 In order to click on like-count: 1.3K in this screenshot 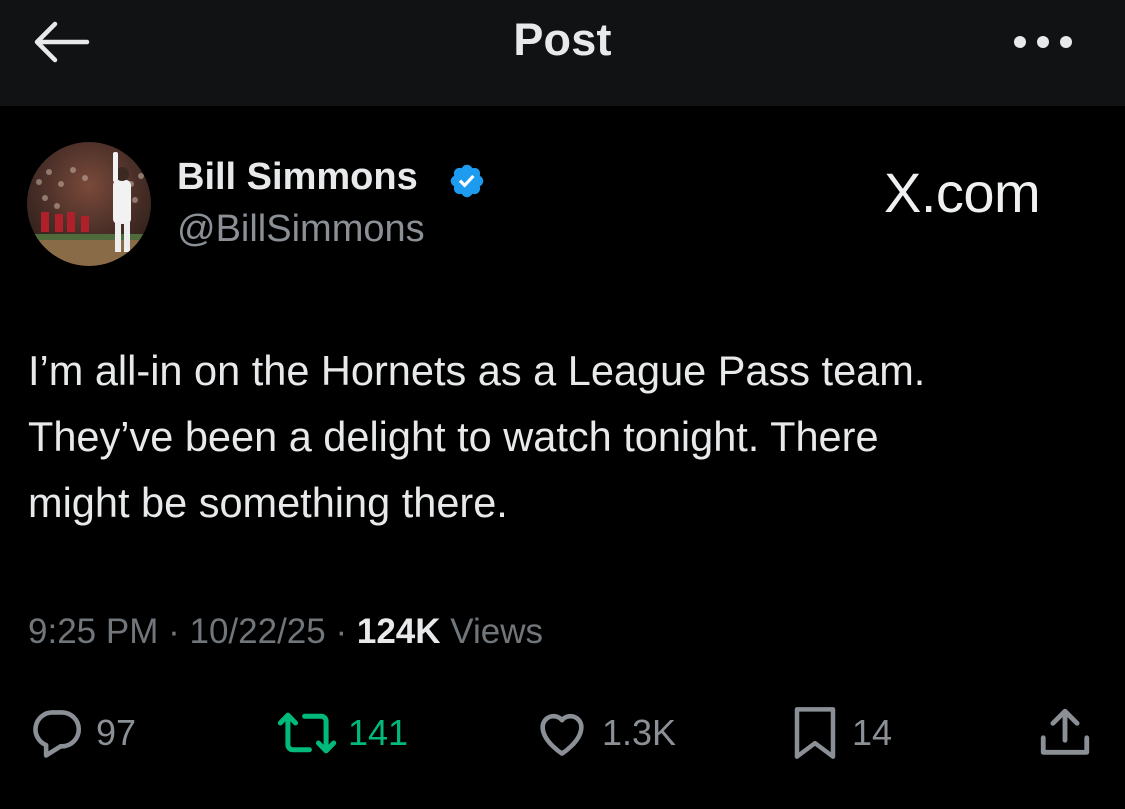, I will do `click(639, 732)`.